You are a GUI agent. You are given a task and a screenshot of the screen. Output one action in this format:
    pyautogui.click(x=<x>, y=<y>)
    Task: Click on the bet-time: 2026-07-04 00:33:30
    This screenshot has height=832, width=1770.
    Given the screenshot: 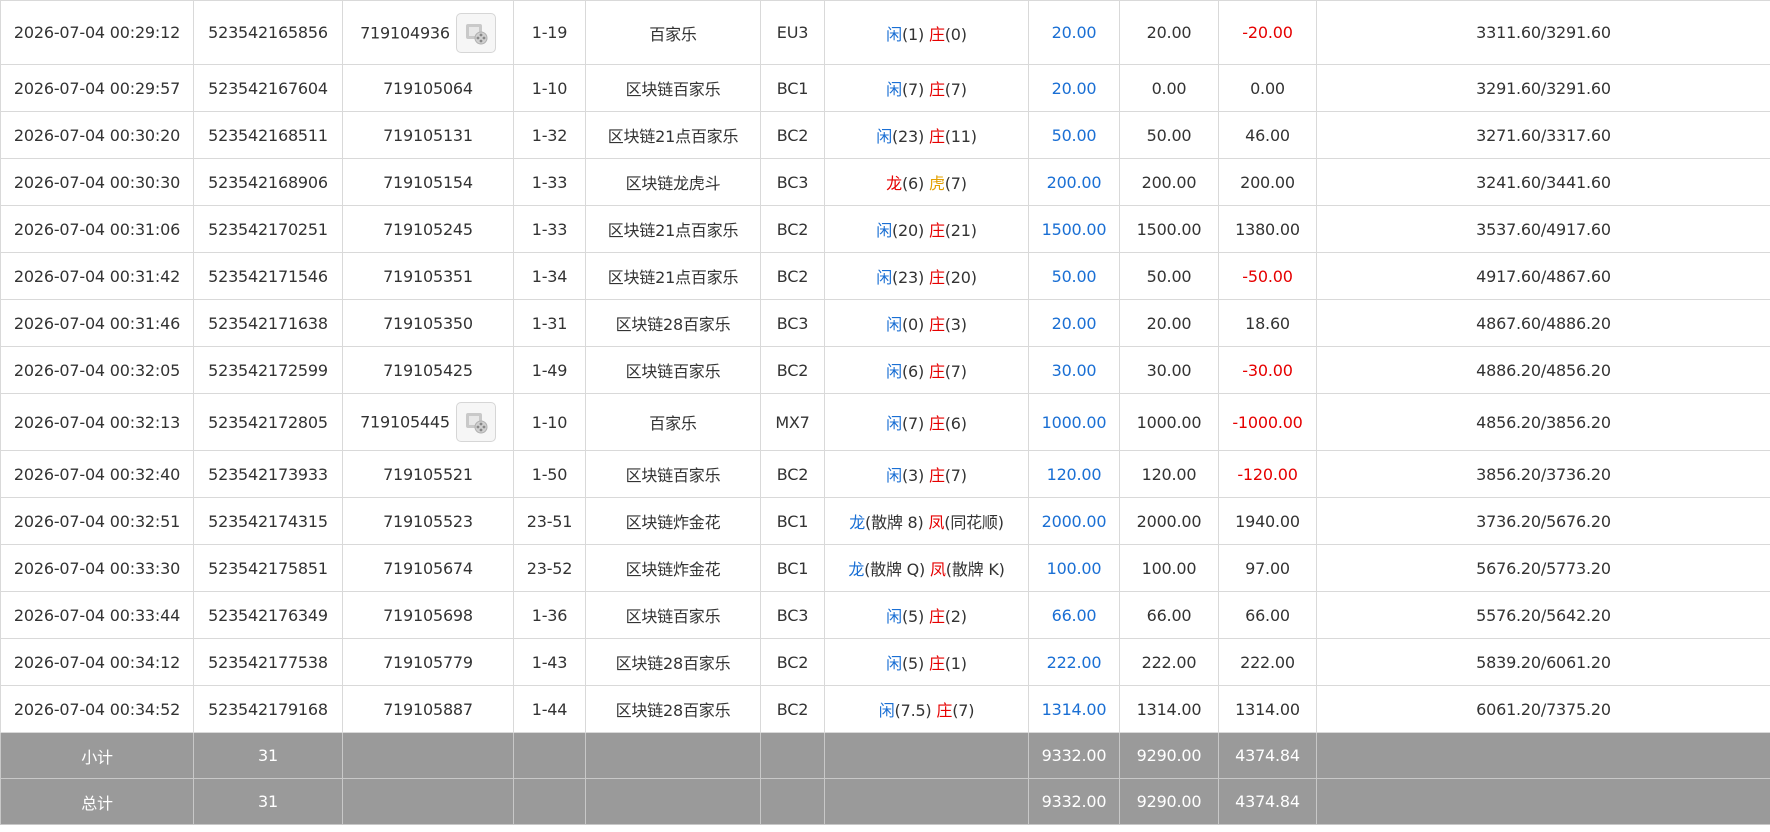 What is the action you would take?
    pyautogui.click(x=97, y=568)
    